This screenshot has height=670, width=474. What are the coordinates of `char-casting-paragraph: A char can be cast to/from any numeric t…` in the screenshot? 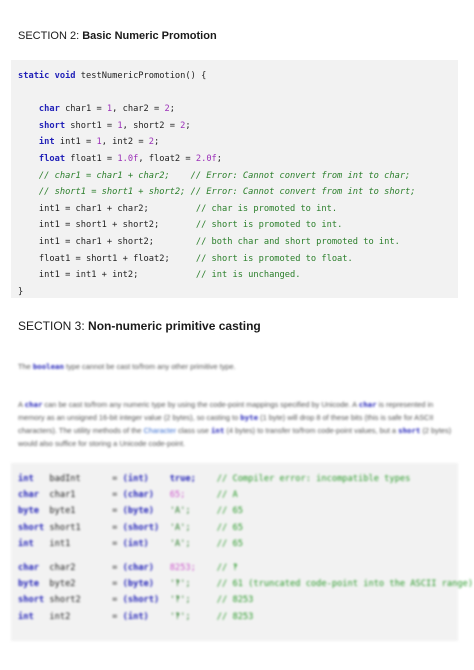 It's located at (235, 424).